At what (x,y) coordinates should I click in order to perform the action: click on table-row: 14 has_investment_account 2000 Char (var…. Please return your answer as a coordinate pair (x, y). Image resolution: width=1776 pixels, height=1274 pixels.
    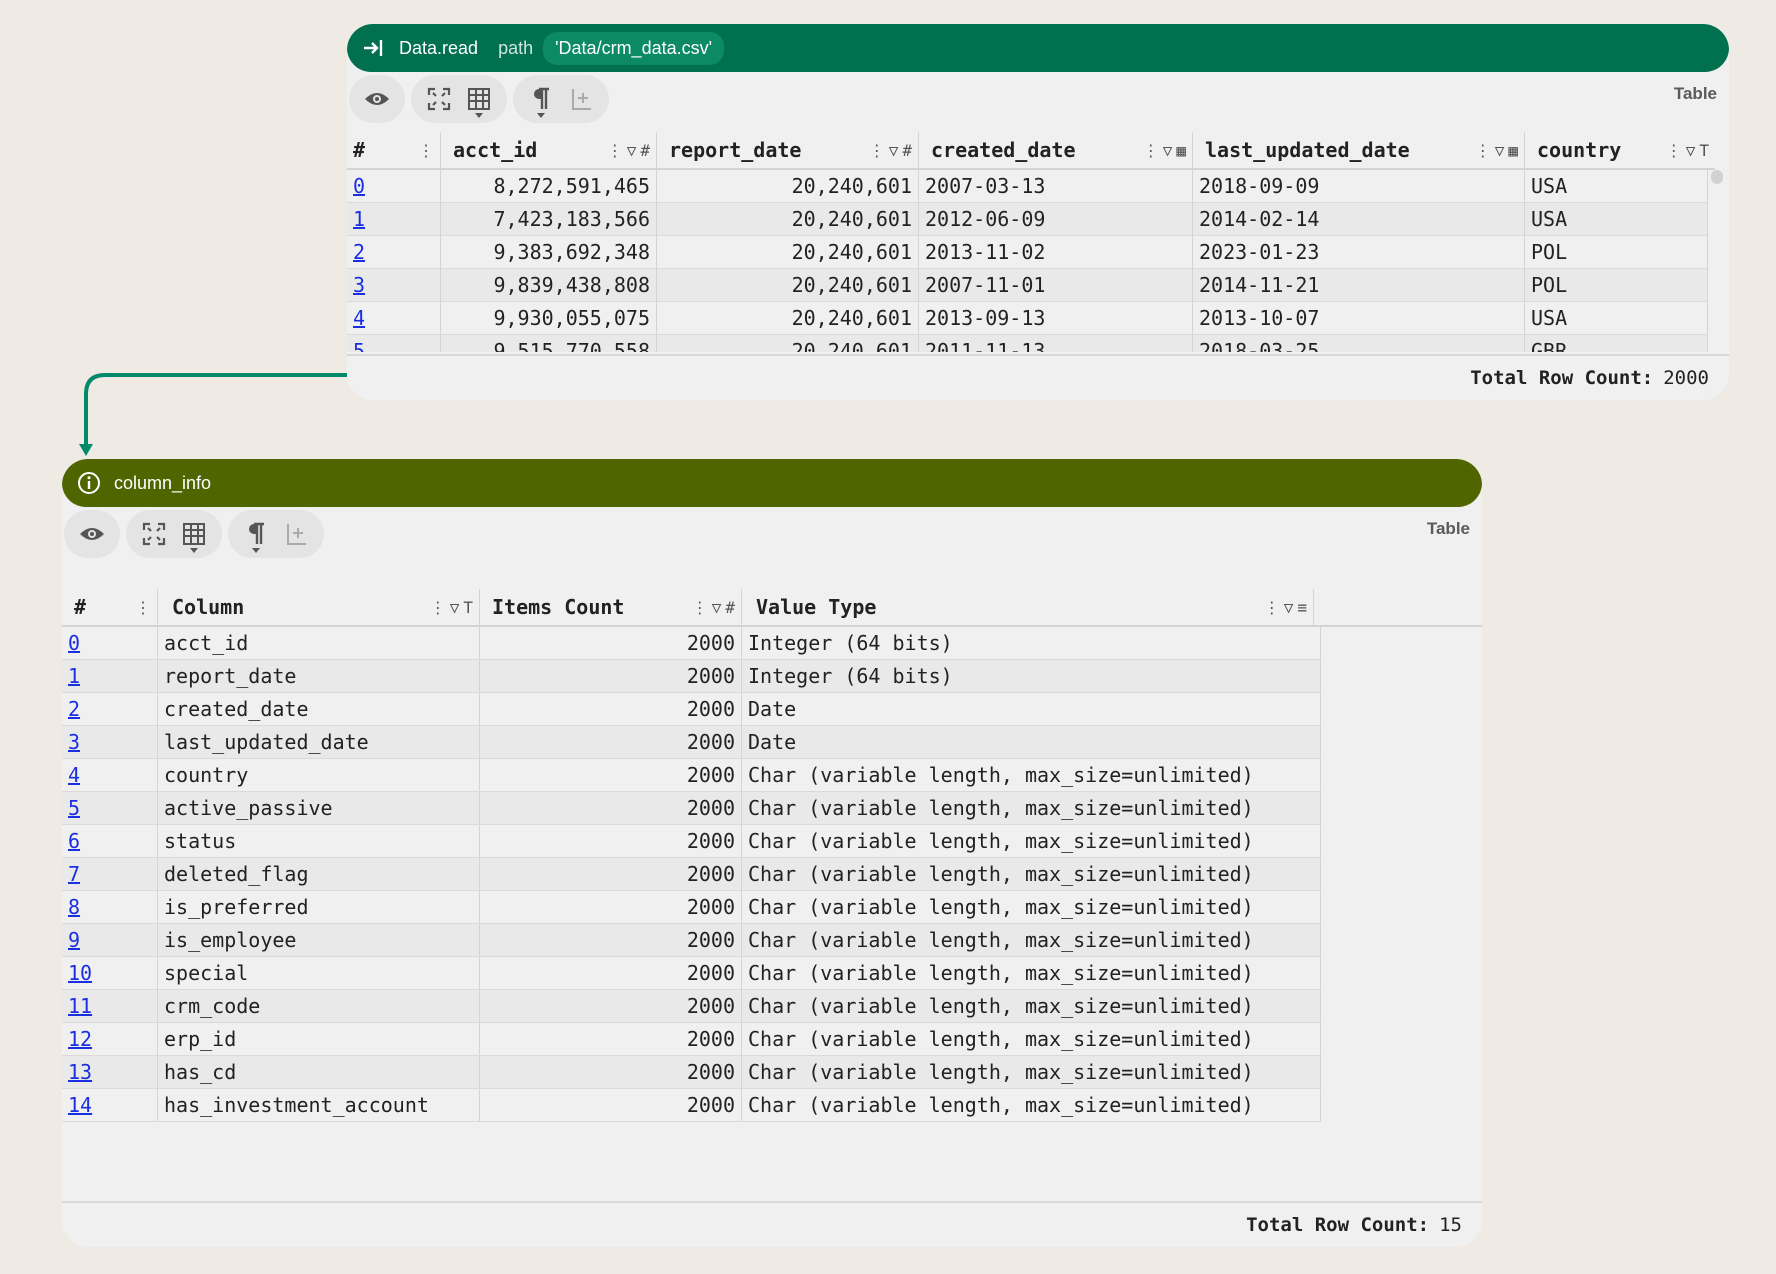
    Looking at the image, I should click on (691, 1105).